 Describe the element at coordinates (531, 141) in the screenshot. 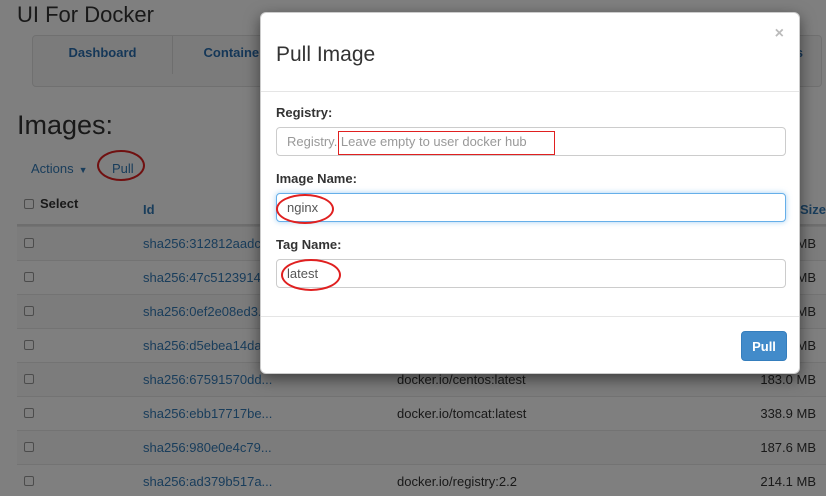

I see `registry-input` at that location.